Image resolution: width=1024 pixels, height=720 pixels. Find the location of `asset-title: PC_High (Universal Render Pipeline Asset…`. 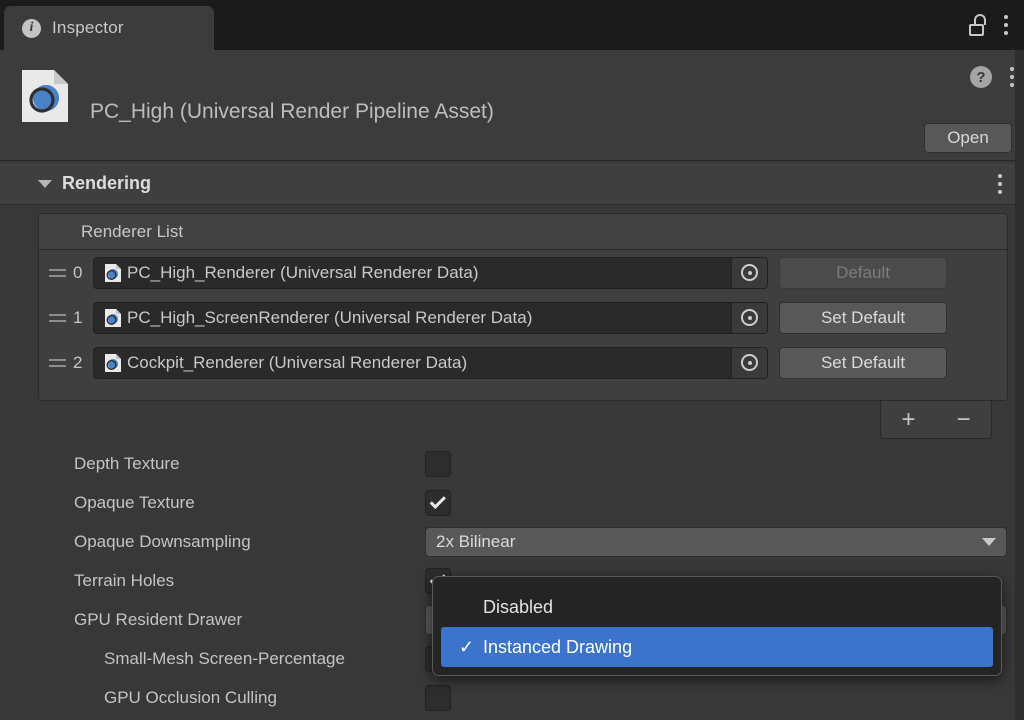

asset-title: PC_High (Universal Render Pipeline Asset… is located at coordinates (292, 111).